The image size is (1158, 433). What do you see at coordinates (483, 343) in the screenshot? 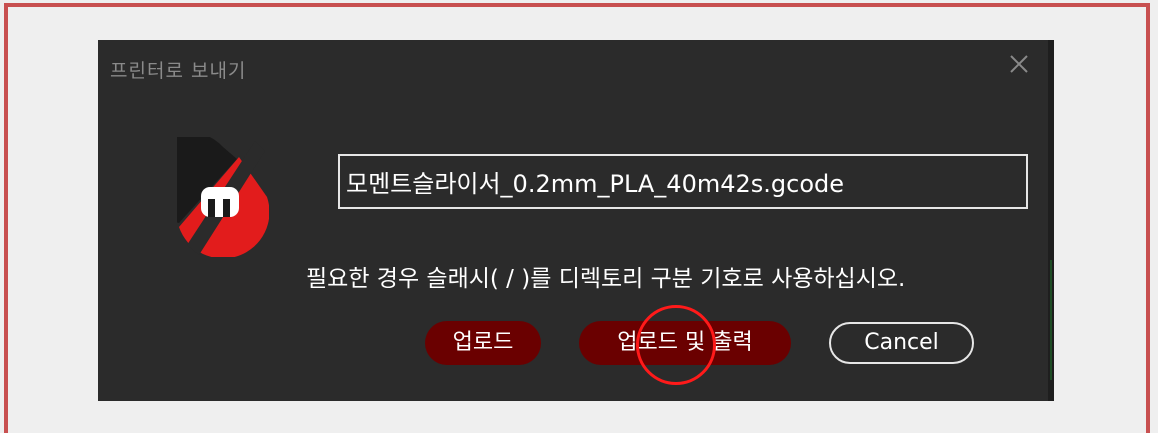
I see `upload-button: 업로드` at bounding box center [483, 343].